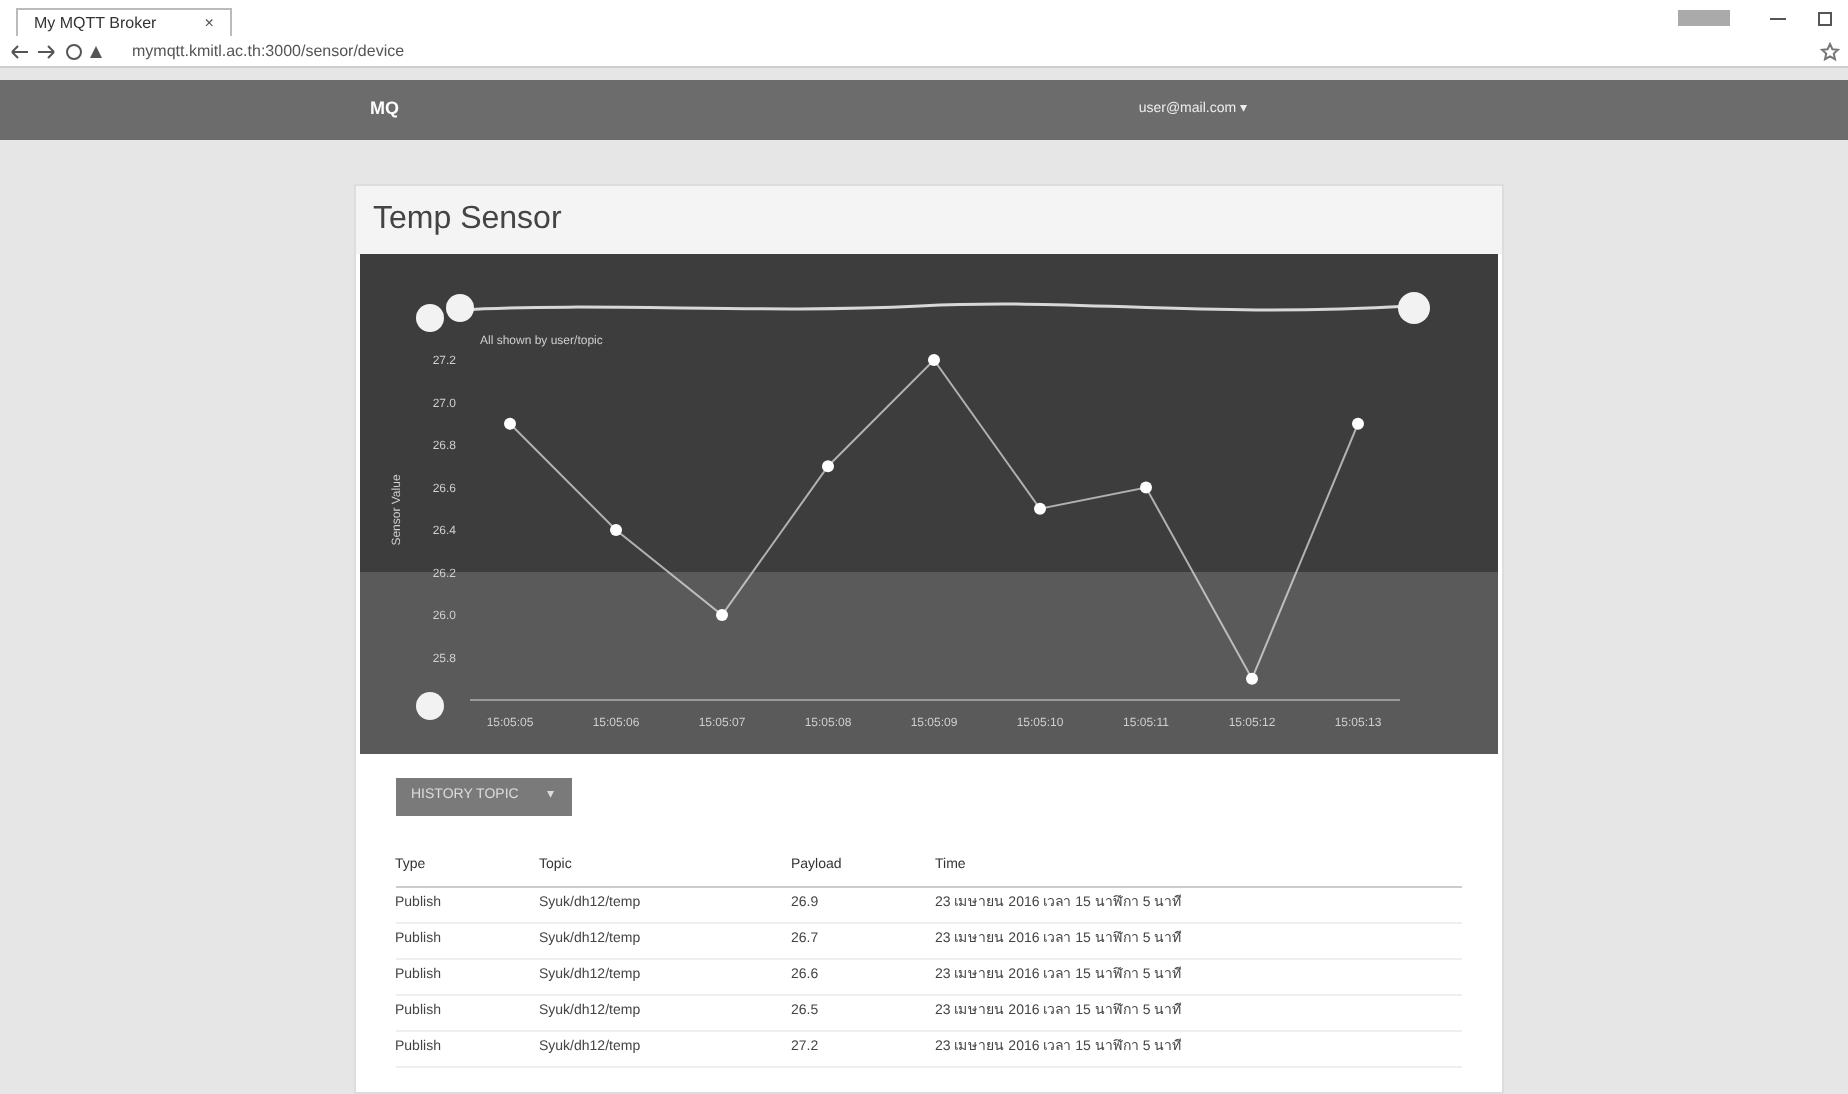 The image size is (1848, 1094). Describe the element at coordinates (1830, 51) in the screenshot. I see `bookmark-star-icon` at that location.